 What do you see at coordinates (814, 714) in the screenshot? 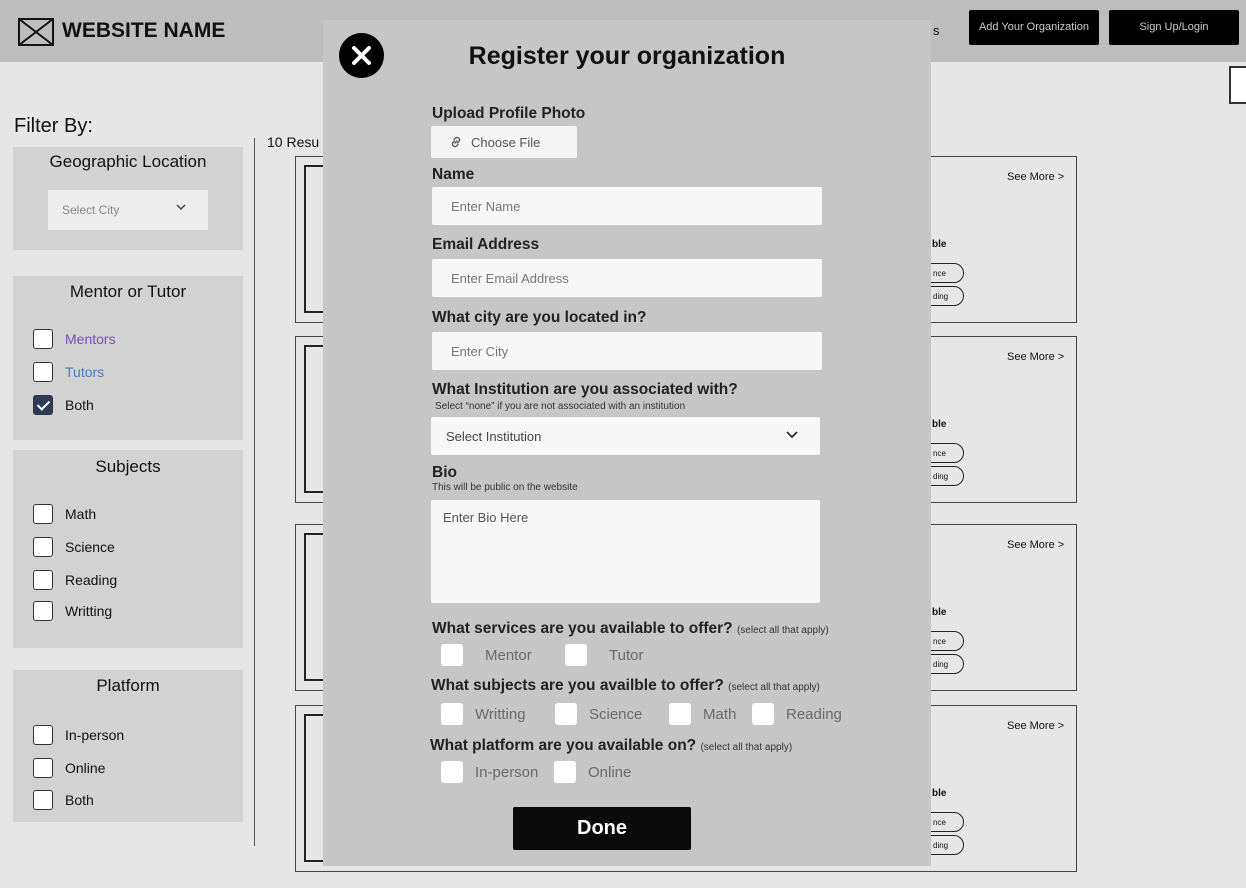
I see `option-label: Reading` at bounding box center [814, 714].